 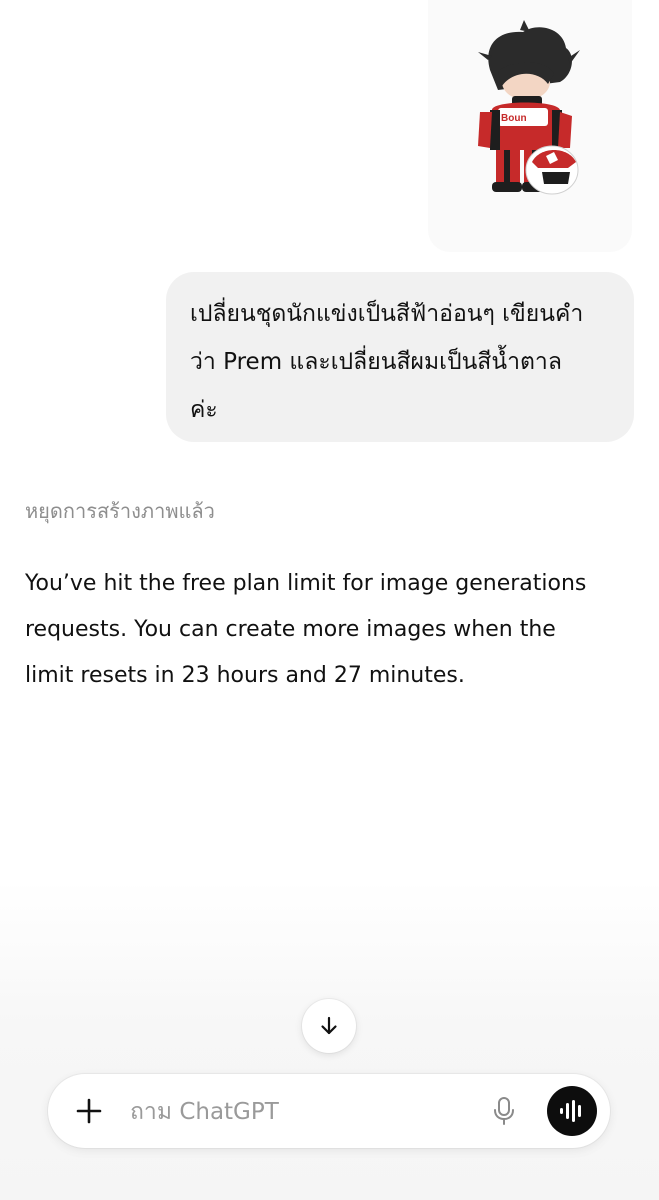 I want to click on assistant-reply-line: limit resets in 23 hours and 27 minutes., so click(x=245, y=675).